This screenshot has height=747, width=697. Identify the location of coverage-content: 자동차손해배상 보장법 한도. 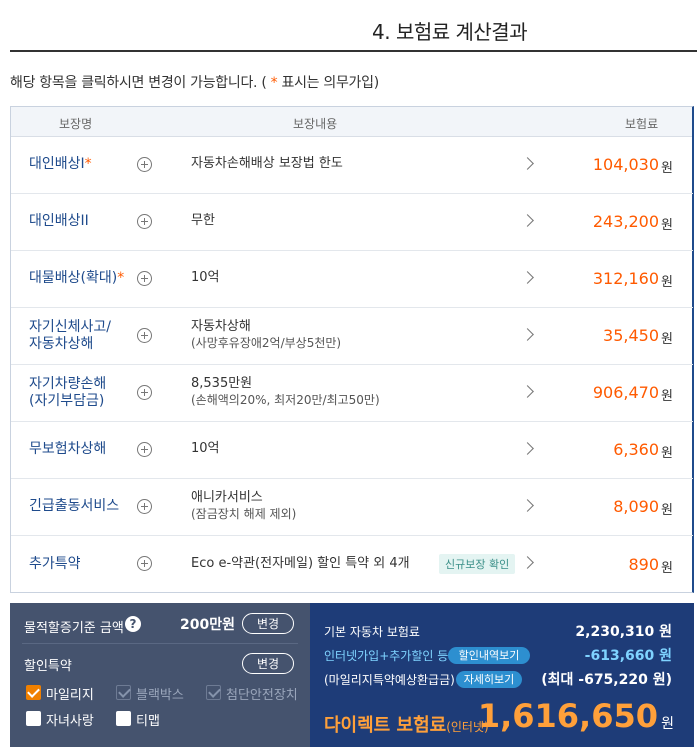
(267, 163).